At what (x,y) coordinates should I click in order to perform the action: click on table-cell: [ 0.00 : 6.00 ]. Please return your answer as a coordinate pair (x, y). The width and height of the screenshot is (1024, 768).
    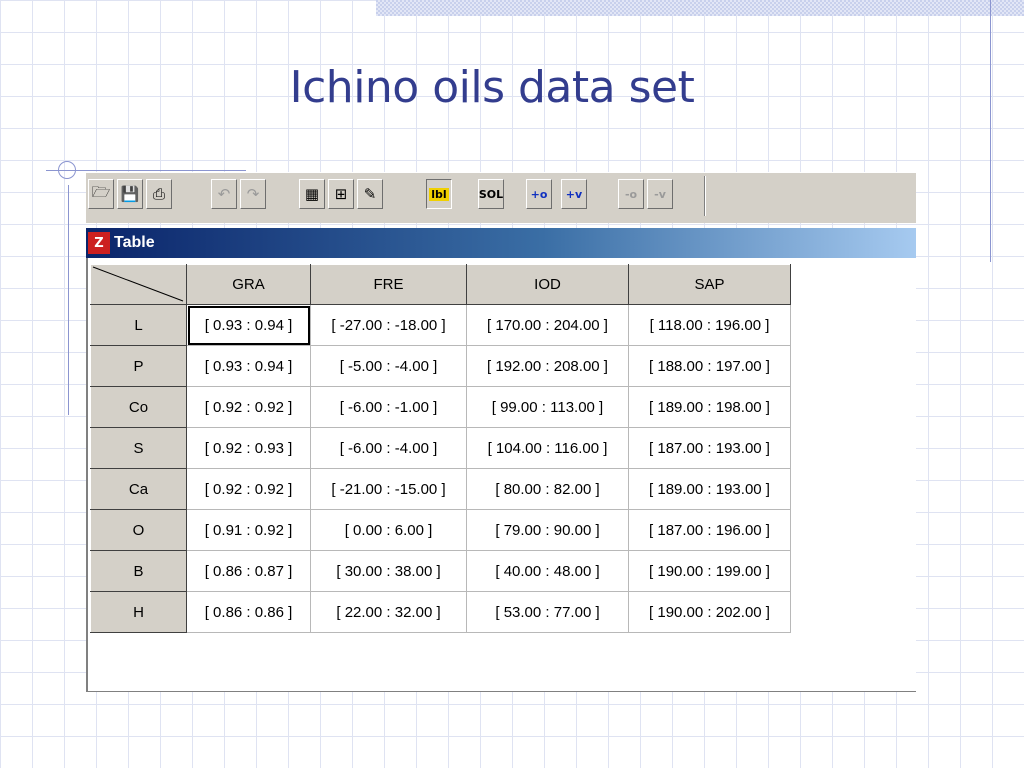
    Looking at the image, I should click on (388, 530).